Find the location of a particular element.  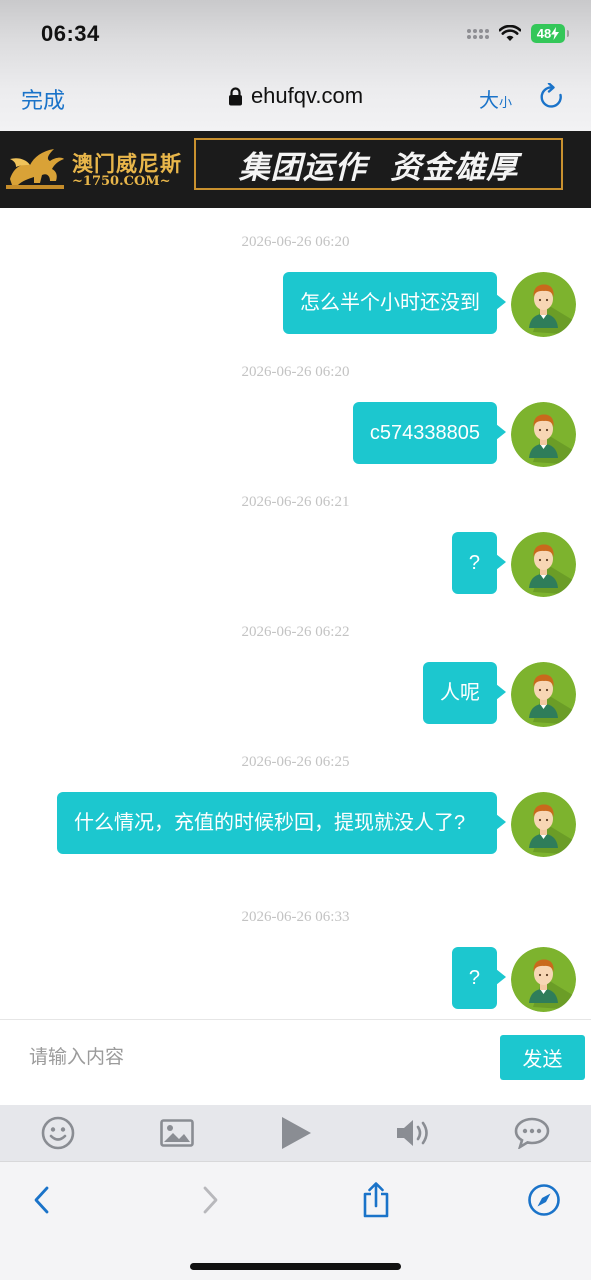

banner-slogan: 集团运作 资金雄厚 is located at coordinates (378, 167).